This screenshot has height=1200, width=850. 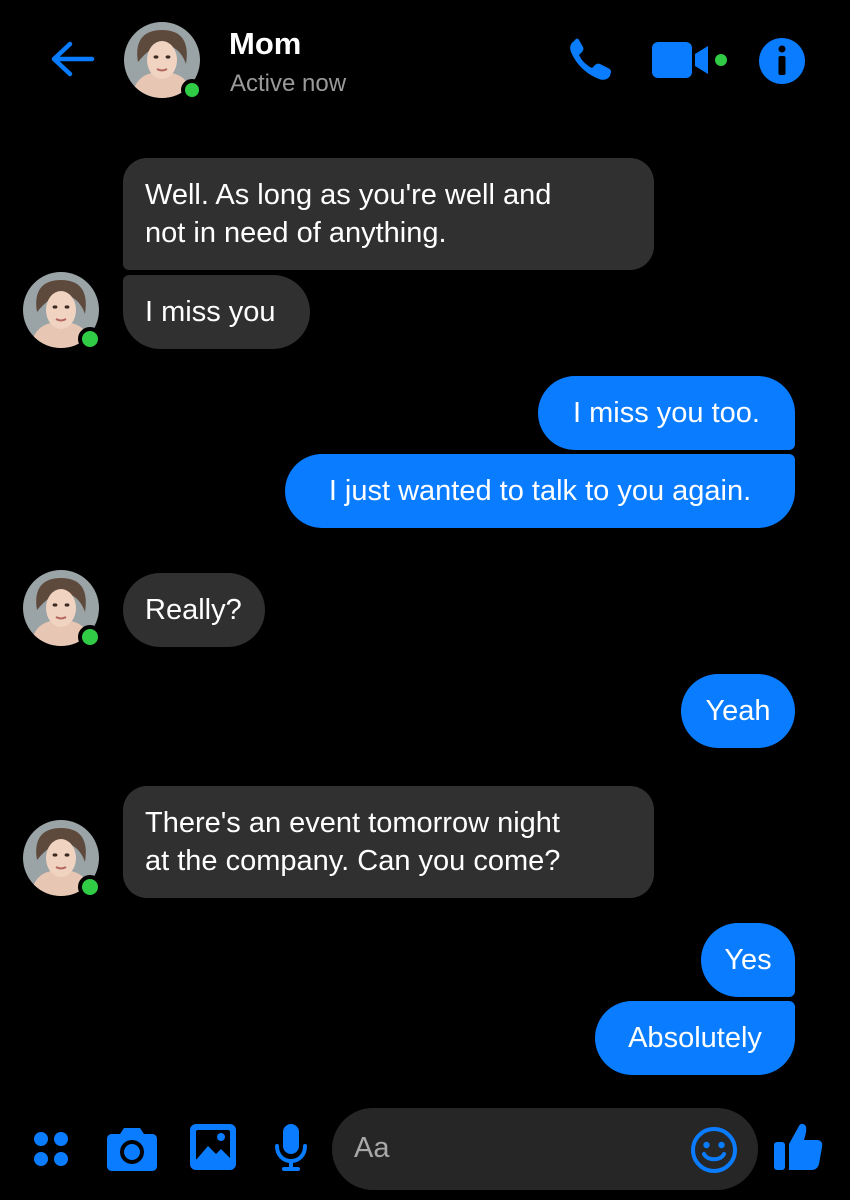 I want to click on contact-name: Mom, so click(x=265, y=44).